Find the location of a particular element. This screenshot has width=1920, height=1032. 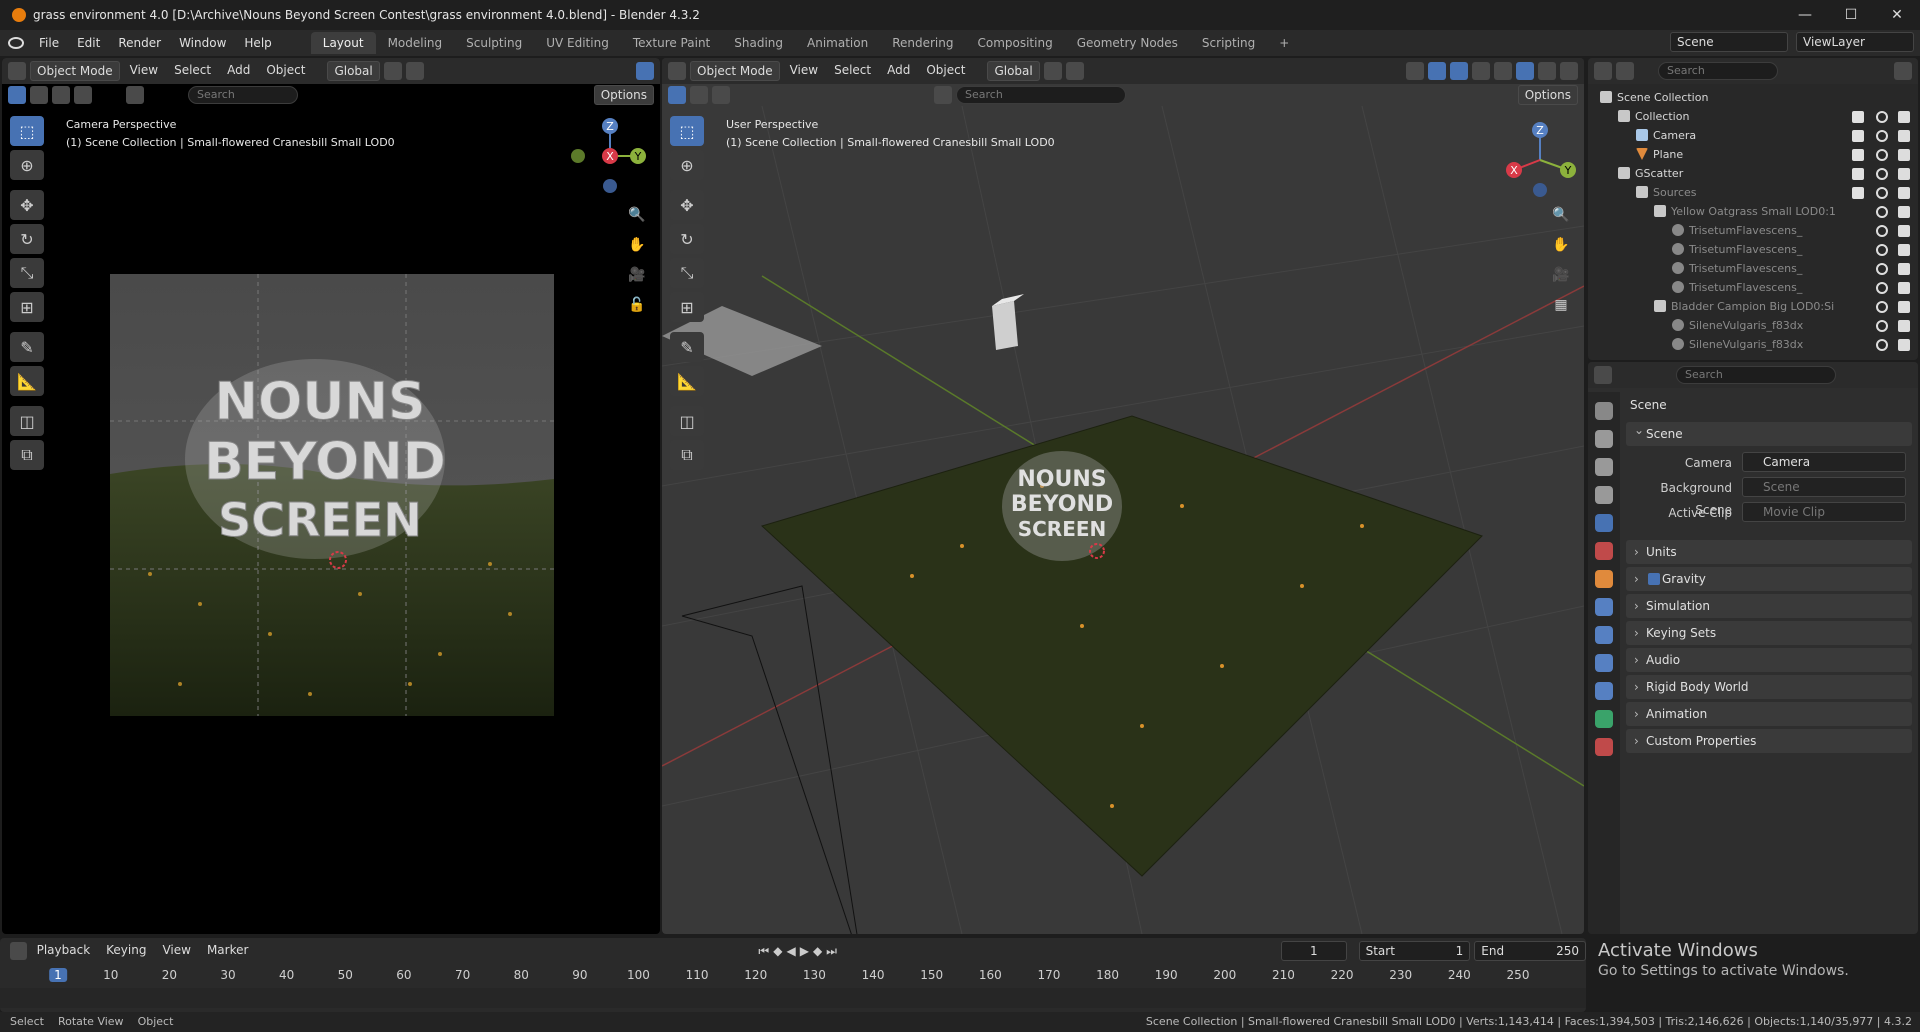

world-tab-icon is located at coordinates (1604, 551).